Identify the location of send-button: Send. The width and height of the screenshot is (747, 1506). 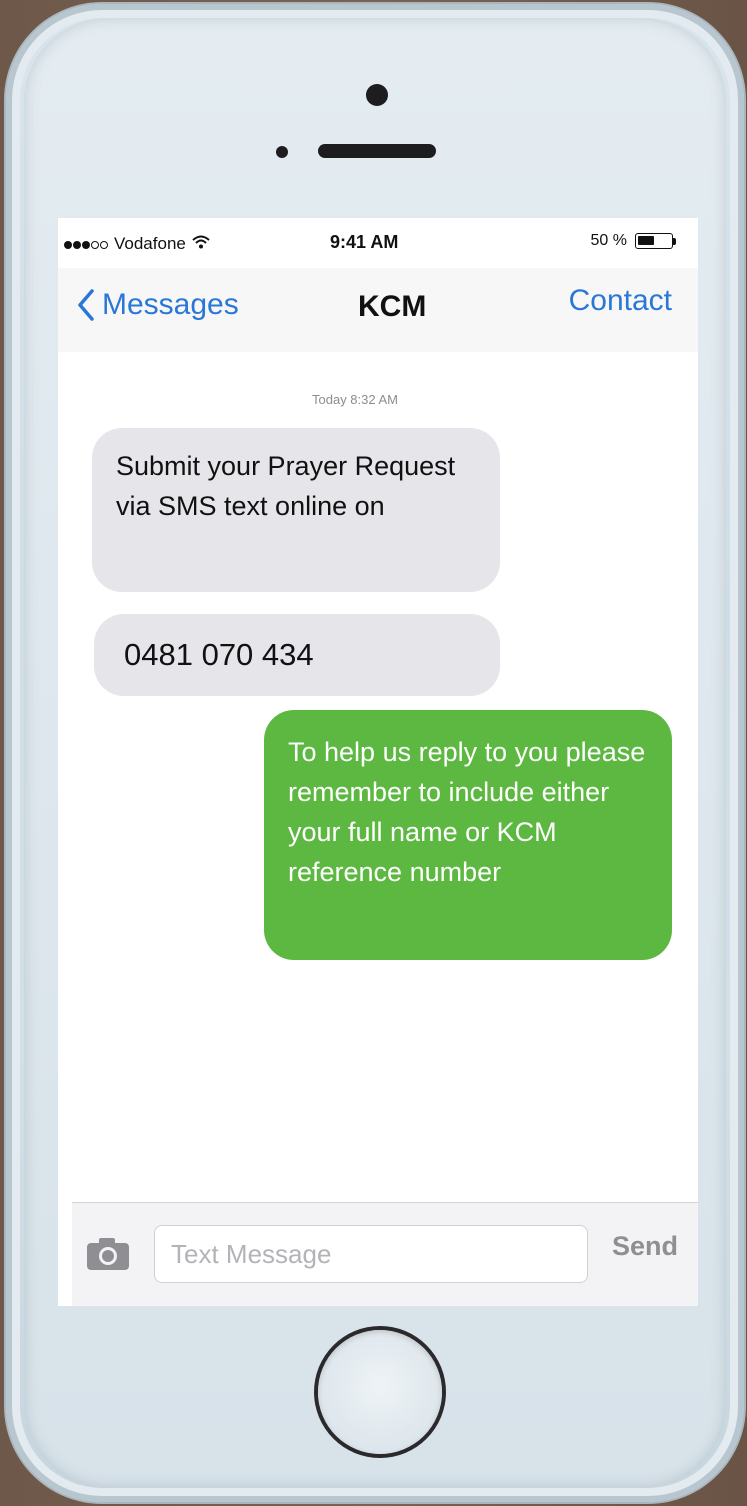
(645, 1246).